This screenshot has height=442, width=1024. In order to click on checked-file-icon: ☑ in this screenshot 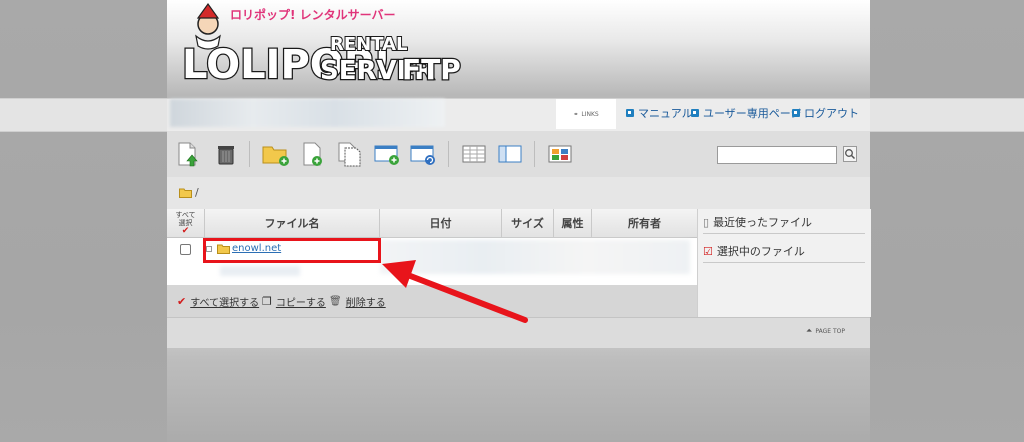, I will do `click(708, 251)`.